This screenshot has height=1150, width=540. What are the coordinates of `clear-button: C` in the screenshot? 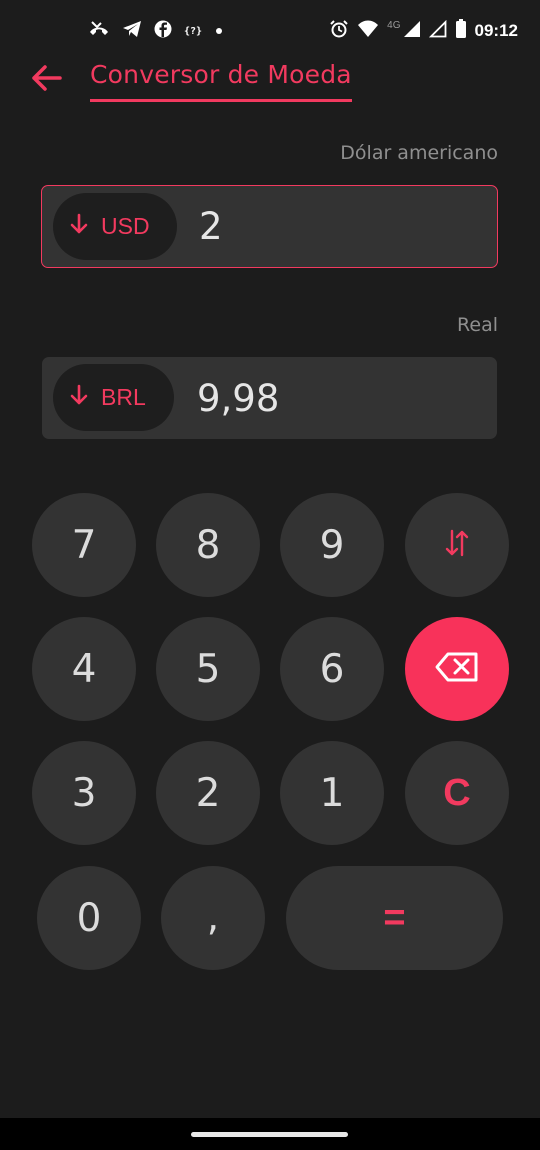 It's located at (457, 793).